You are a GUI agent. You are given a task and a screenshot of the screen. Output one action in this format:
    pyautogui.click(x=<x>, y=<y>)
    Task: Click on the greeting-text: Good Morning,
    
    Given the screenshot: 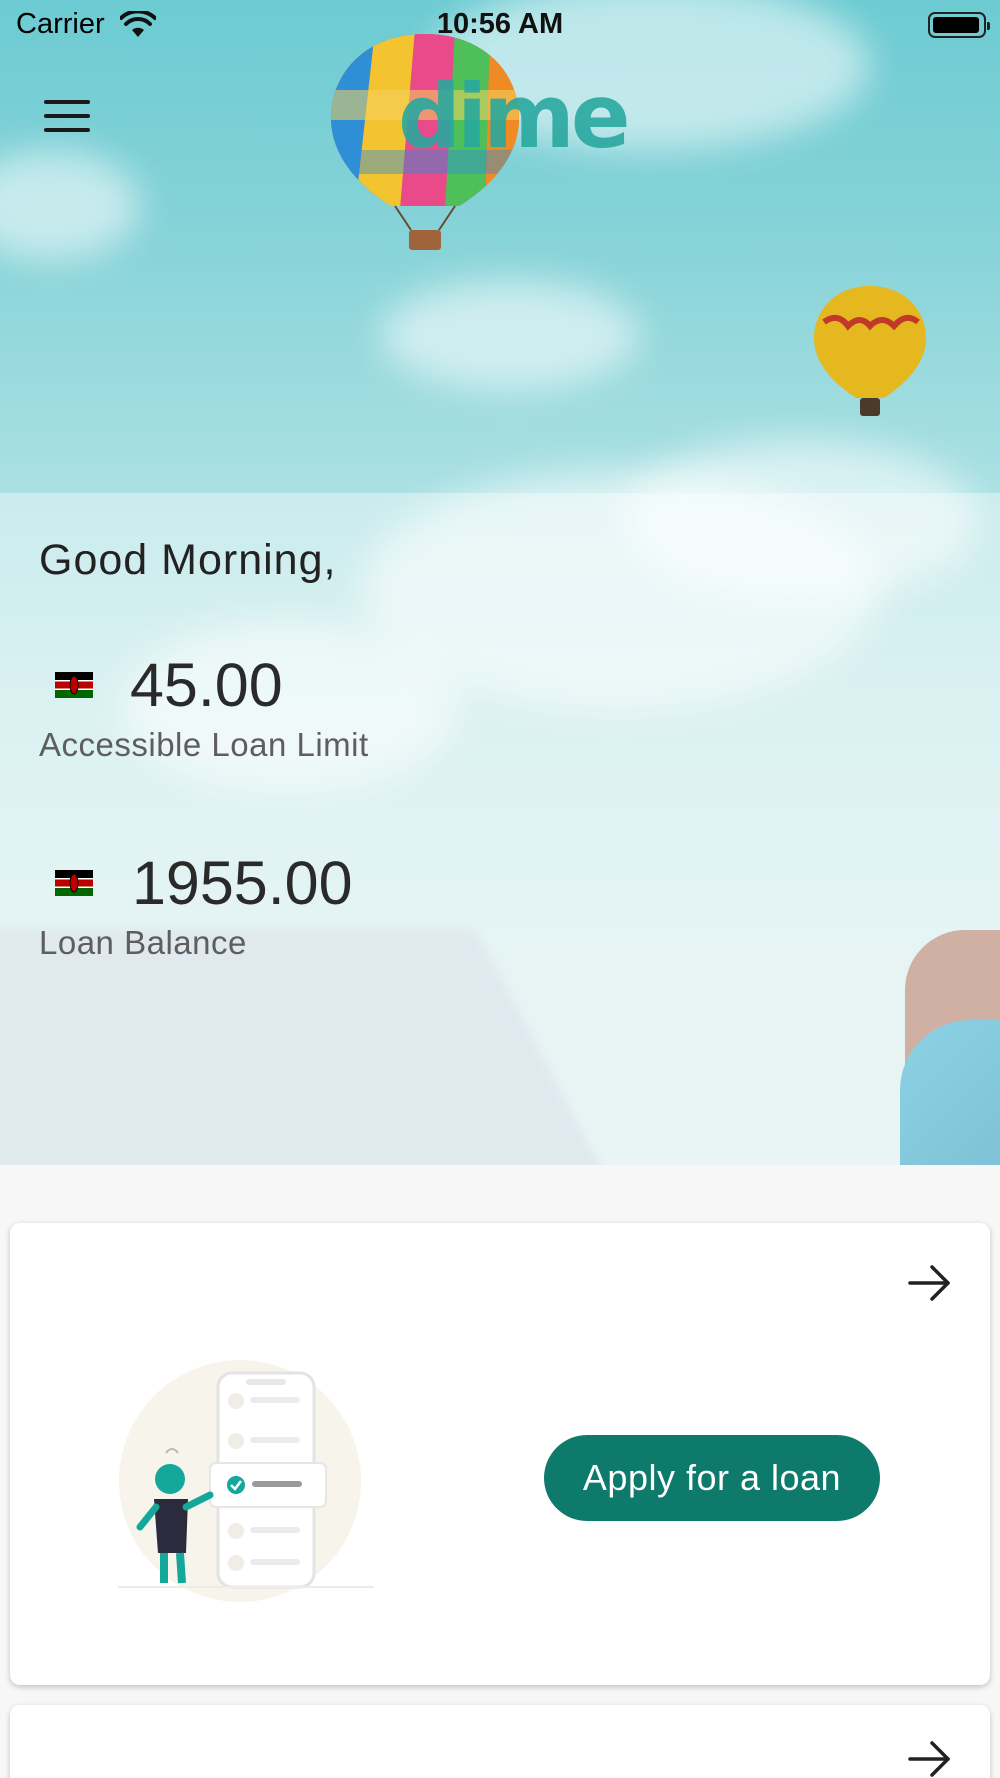 What is the action you would take?
    pyautogui.click(x=188, y=560)
    